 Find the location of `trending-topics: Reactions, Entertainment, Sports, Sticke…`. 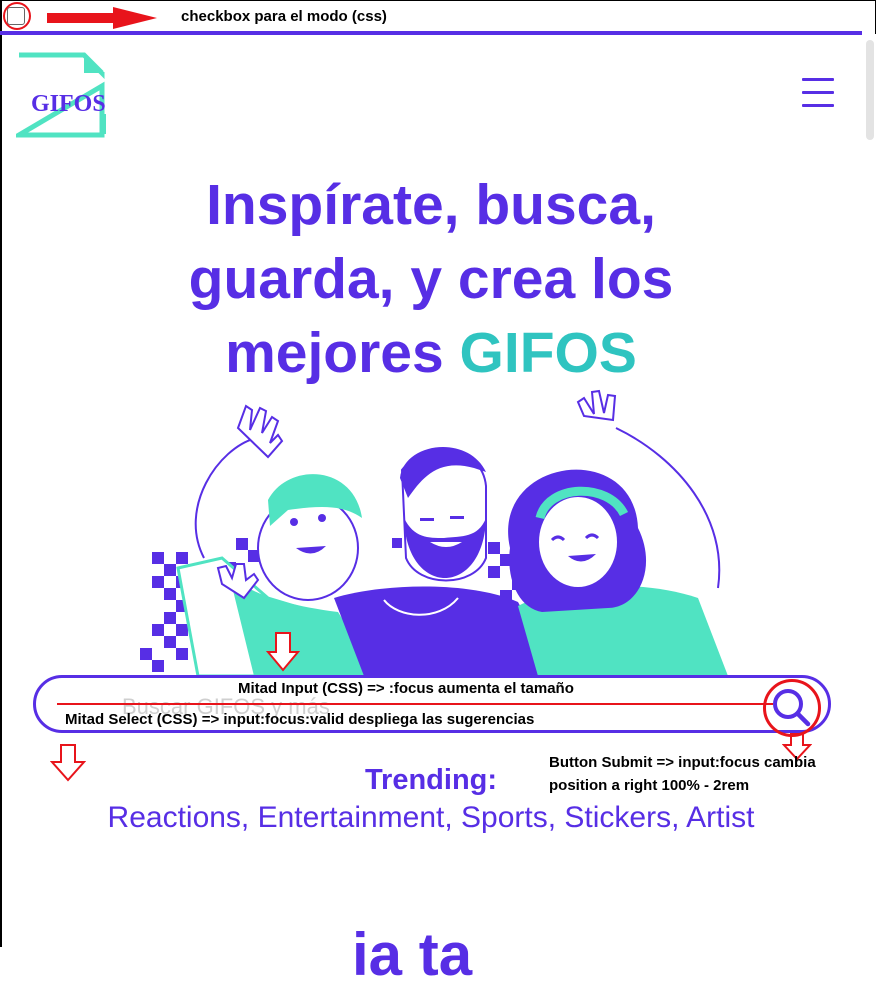

trending-topics: Reactions, Entertainment, Sports, Sticke… is located at coordinates (431, 818).